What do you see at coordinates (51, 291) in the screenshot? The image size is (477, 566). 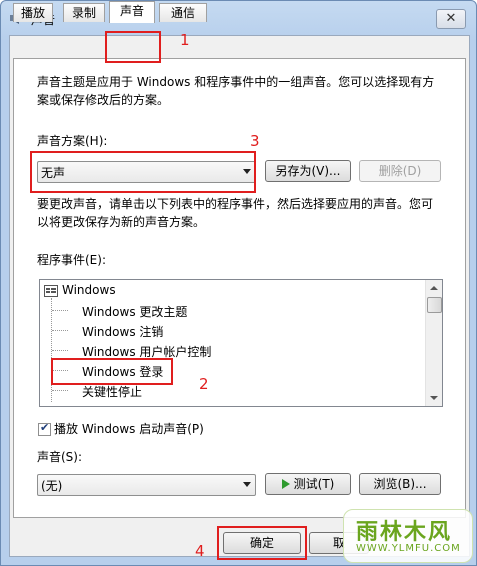 I see `windows-group-icon` at bounding box center [51, 291].